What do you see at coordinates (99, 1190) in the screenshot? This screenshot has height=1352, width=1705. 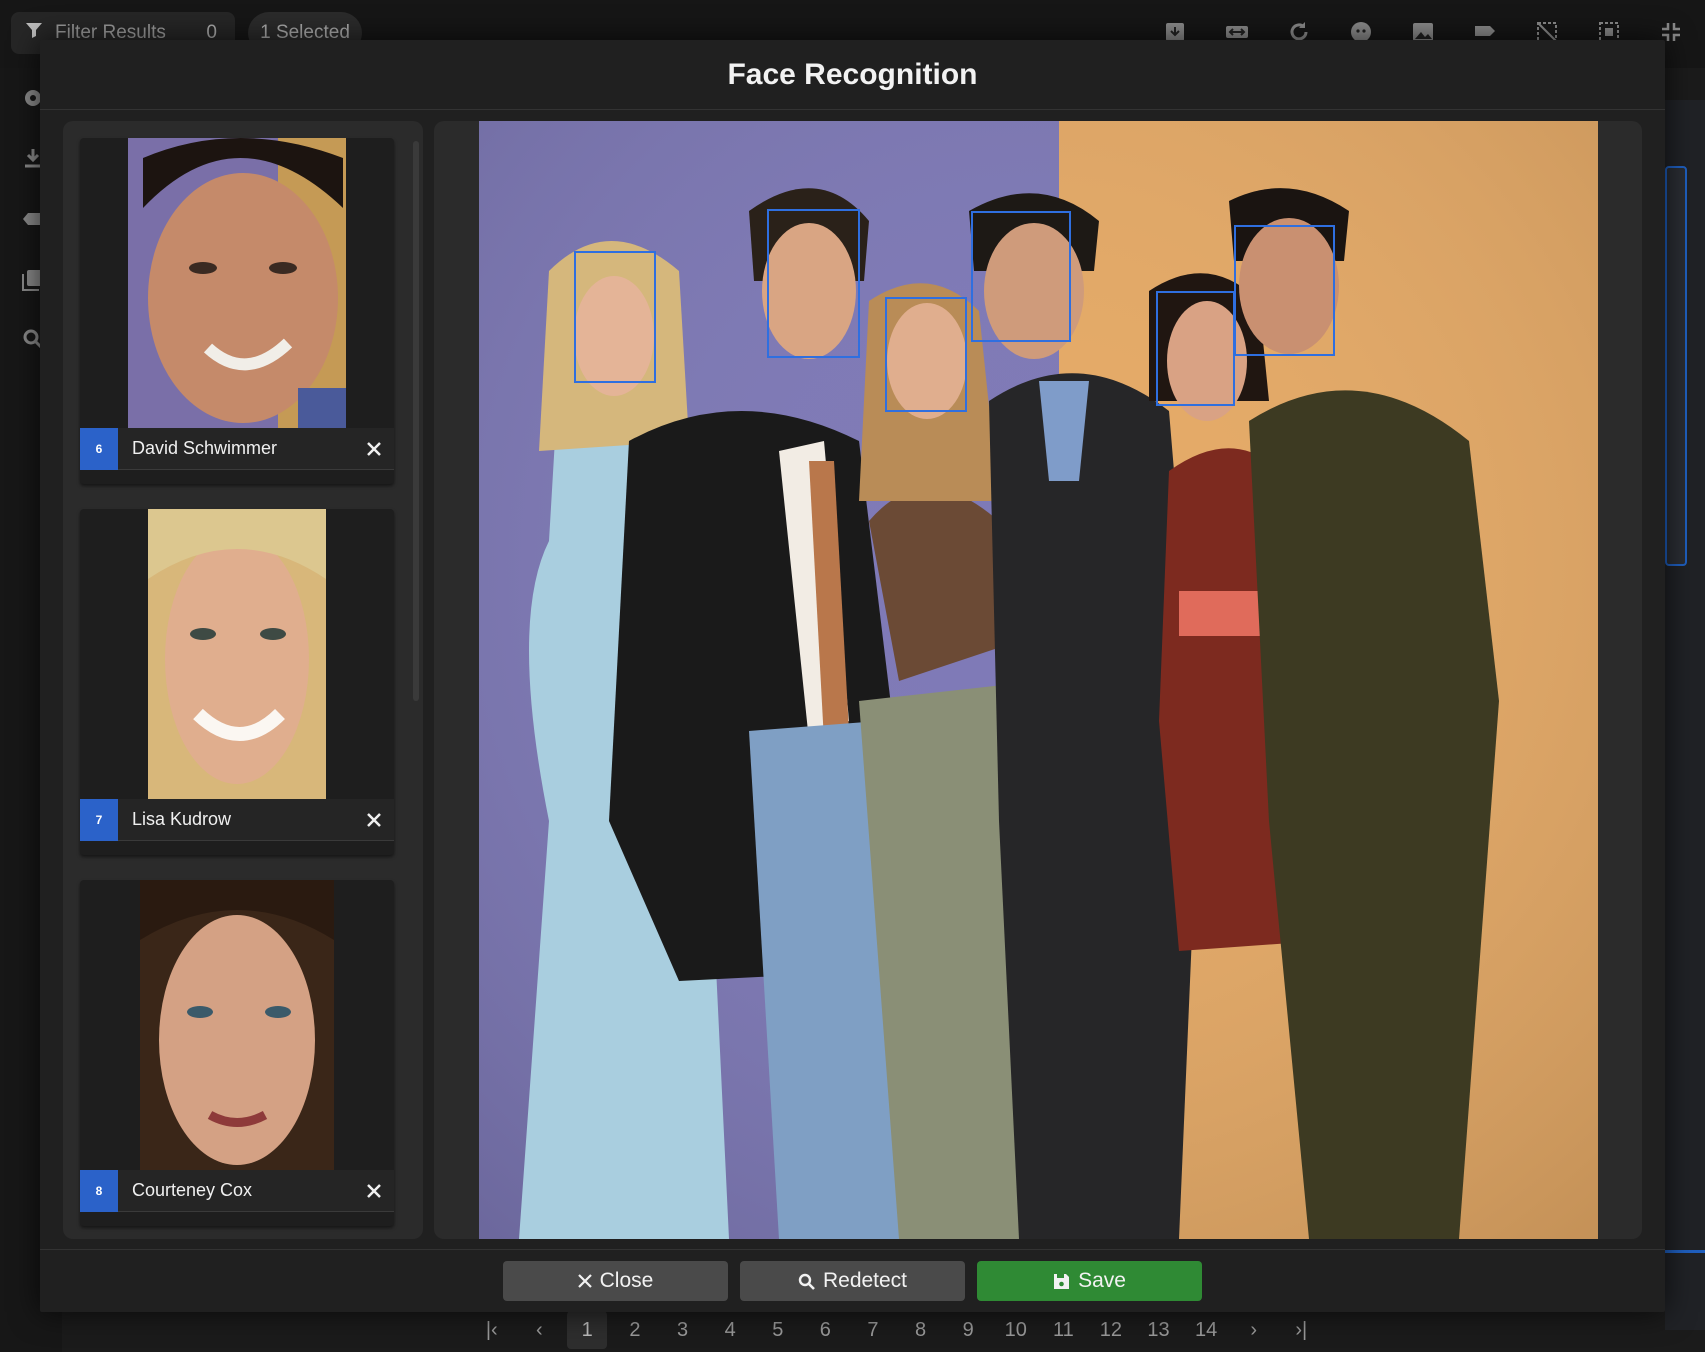 I see `face-index-badge: 8` at bounding box center [99, 1190].